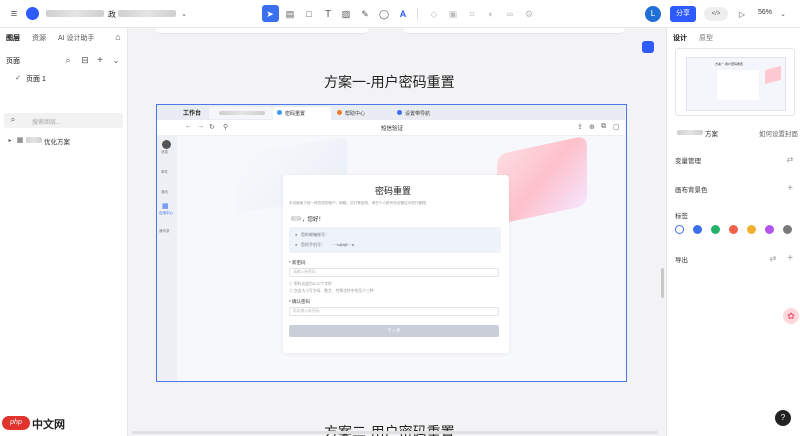 This screenshot has width=800, height=436. I want to click on tag-color-red, so click(733, 229).